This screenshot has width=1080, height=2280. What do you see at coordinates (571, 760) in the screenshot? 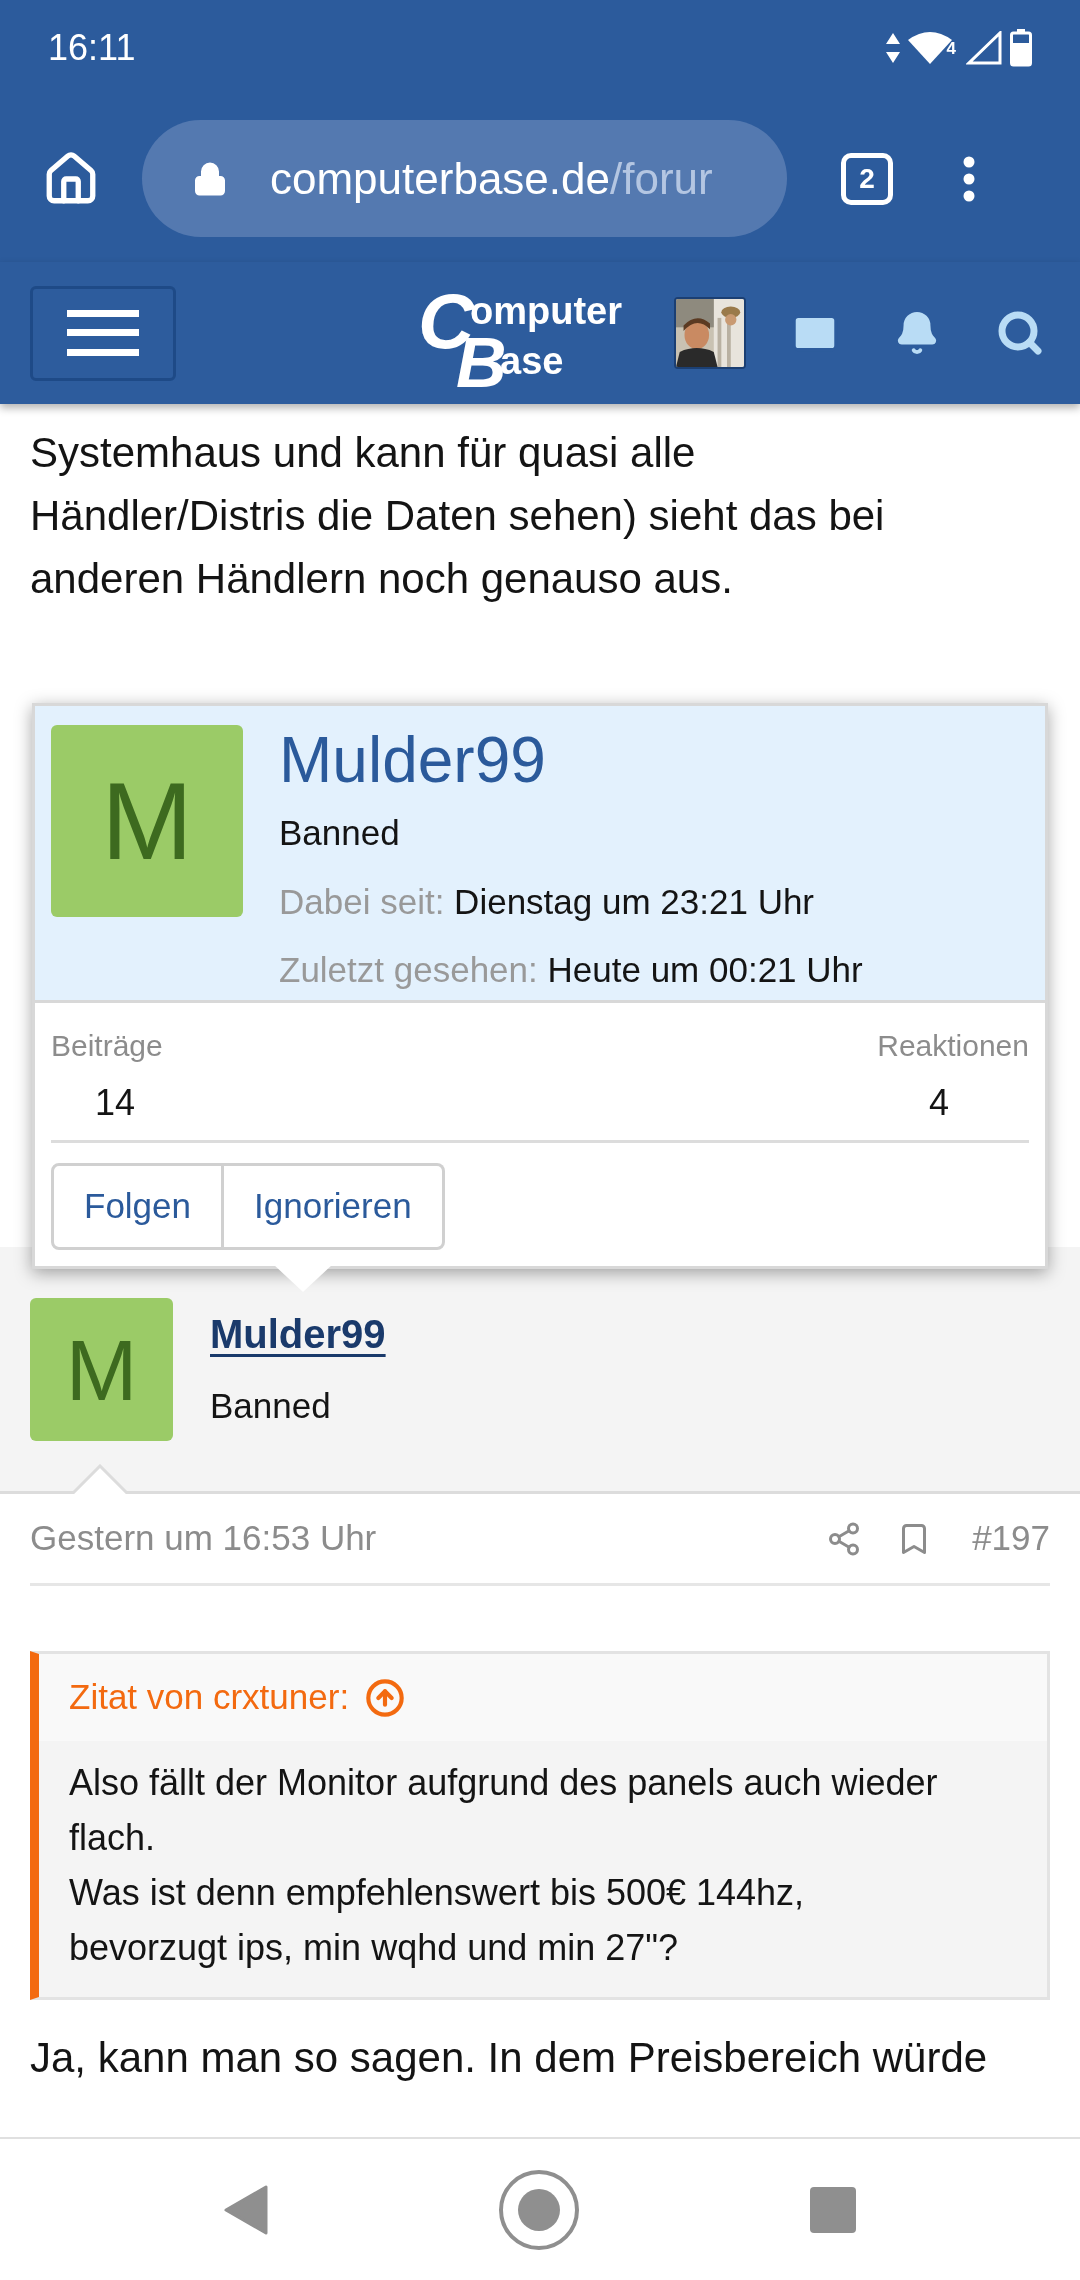
I see `member-name-link: Mulder99` at bounding box center [571, 760].